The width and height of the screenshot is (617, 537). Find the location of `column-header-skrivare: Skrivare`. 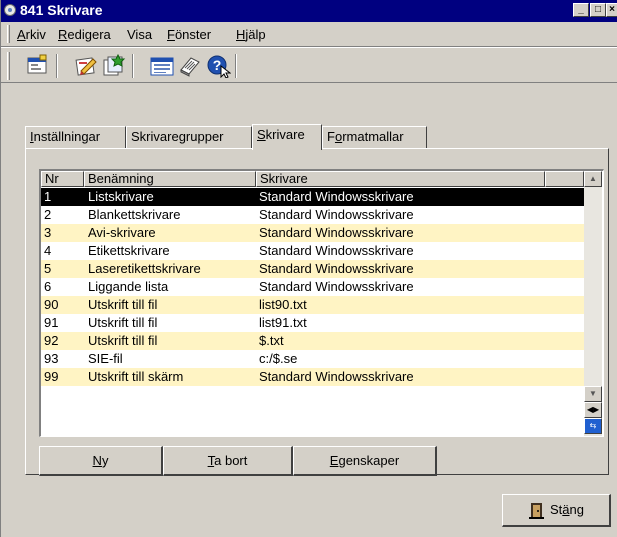

column-header-skrivare: Skrivare is located at coordinates (400, 179).